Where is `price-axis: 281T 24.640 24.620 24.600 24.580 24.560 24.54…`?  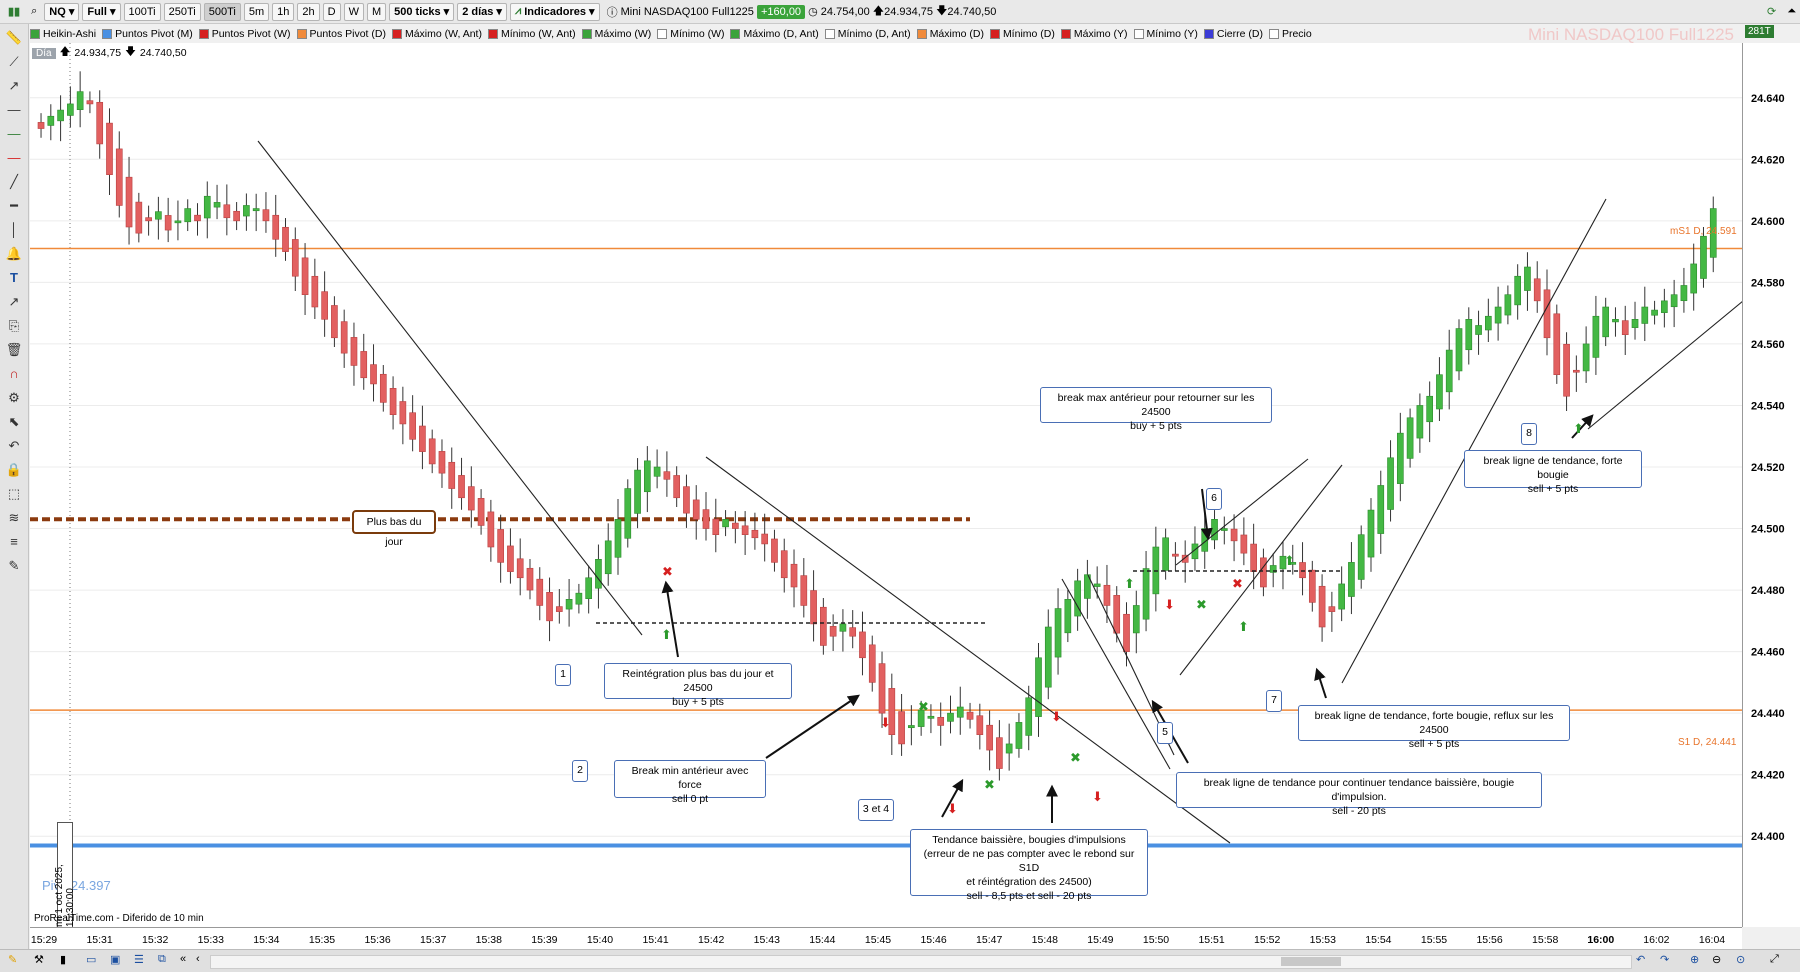
price-axis: 281T 24.640 24.620 24.600 24.580 24.560 24.54… is located at coordinates (1771, 476).